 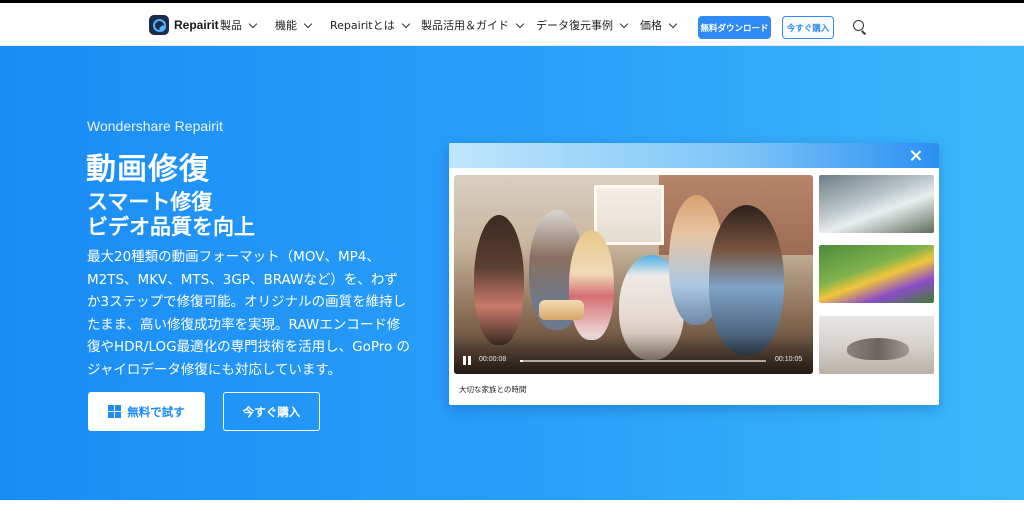 I want to click on hero-eyebrow: Wondershare Repairit, so click(x=155, y=126).